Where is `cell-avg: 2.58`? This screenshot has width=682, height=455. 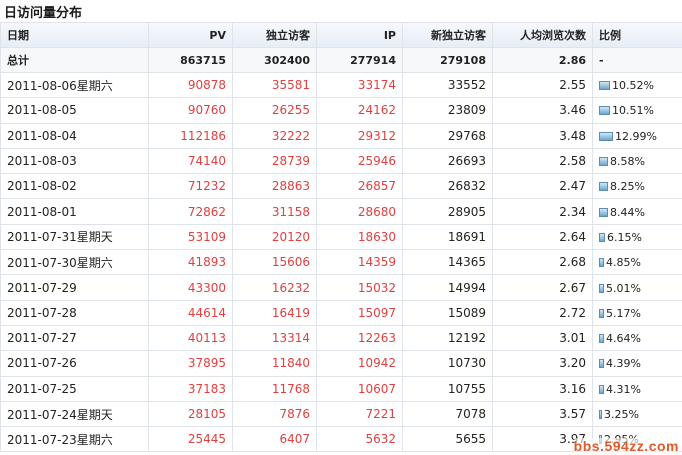
cell-avg: 2.58 is located at coordinates (542, 161).